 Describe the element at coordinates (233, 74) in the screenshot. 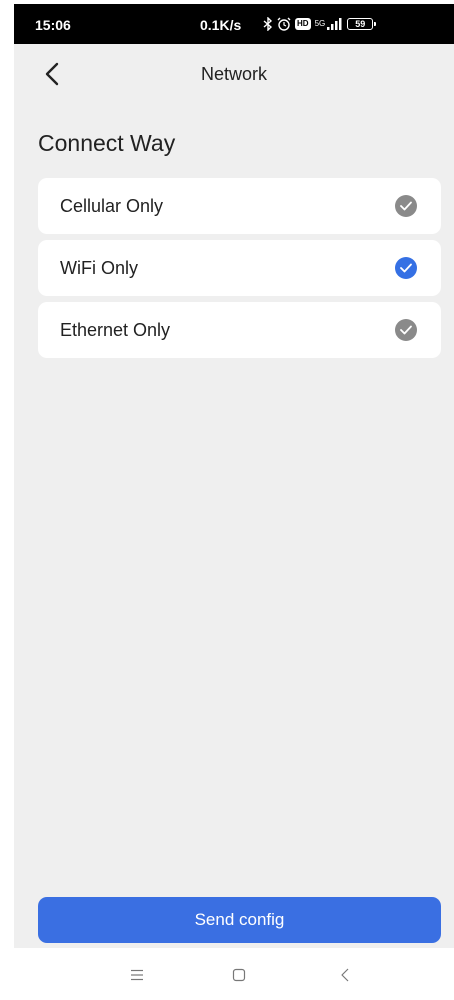

I see `page-title: Network` at that location.